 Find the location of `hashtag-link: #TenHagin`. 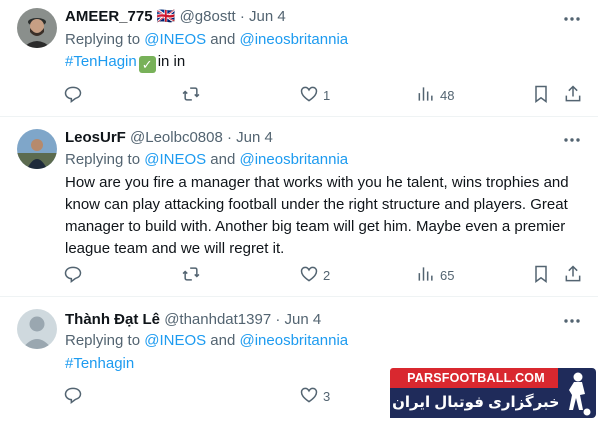

hashtag-link: #TenHagin is located at coordinates (101, 61).